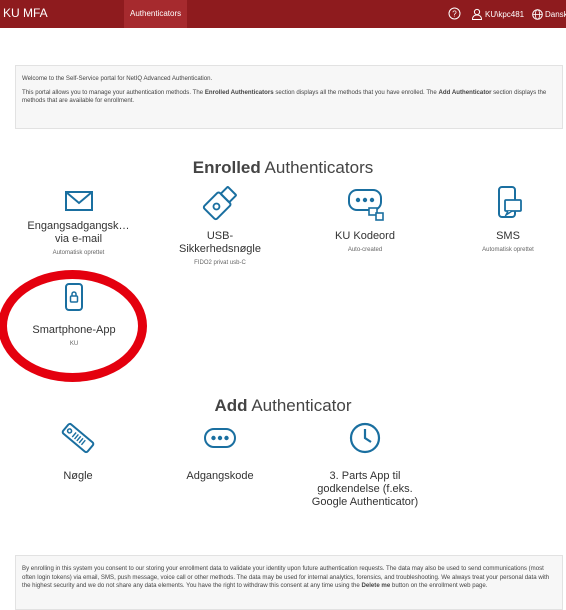 This screenshot has height=610, width=566. I want to click on user-icon, so click(477, 14).